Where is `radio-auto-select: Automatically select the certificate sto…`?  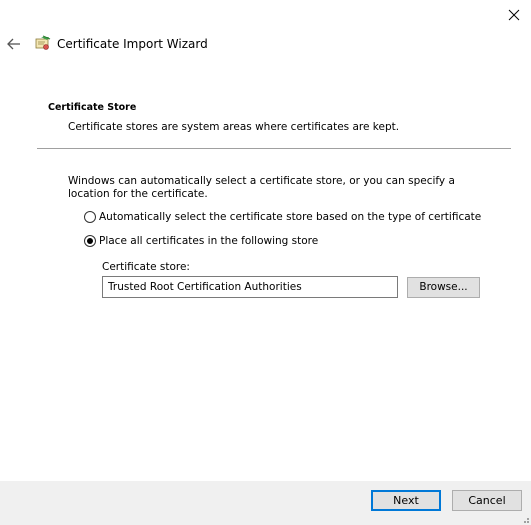
radio-auto-select: Automatically select the certificate sto… is located at coordinates (282, 217).